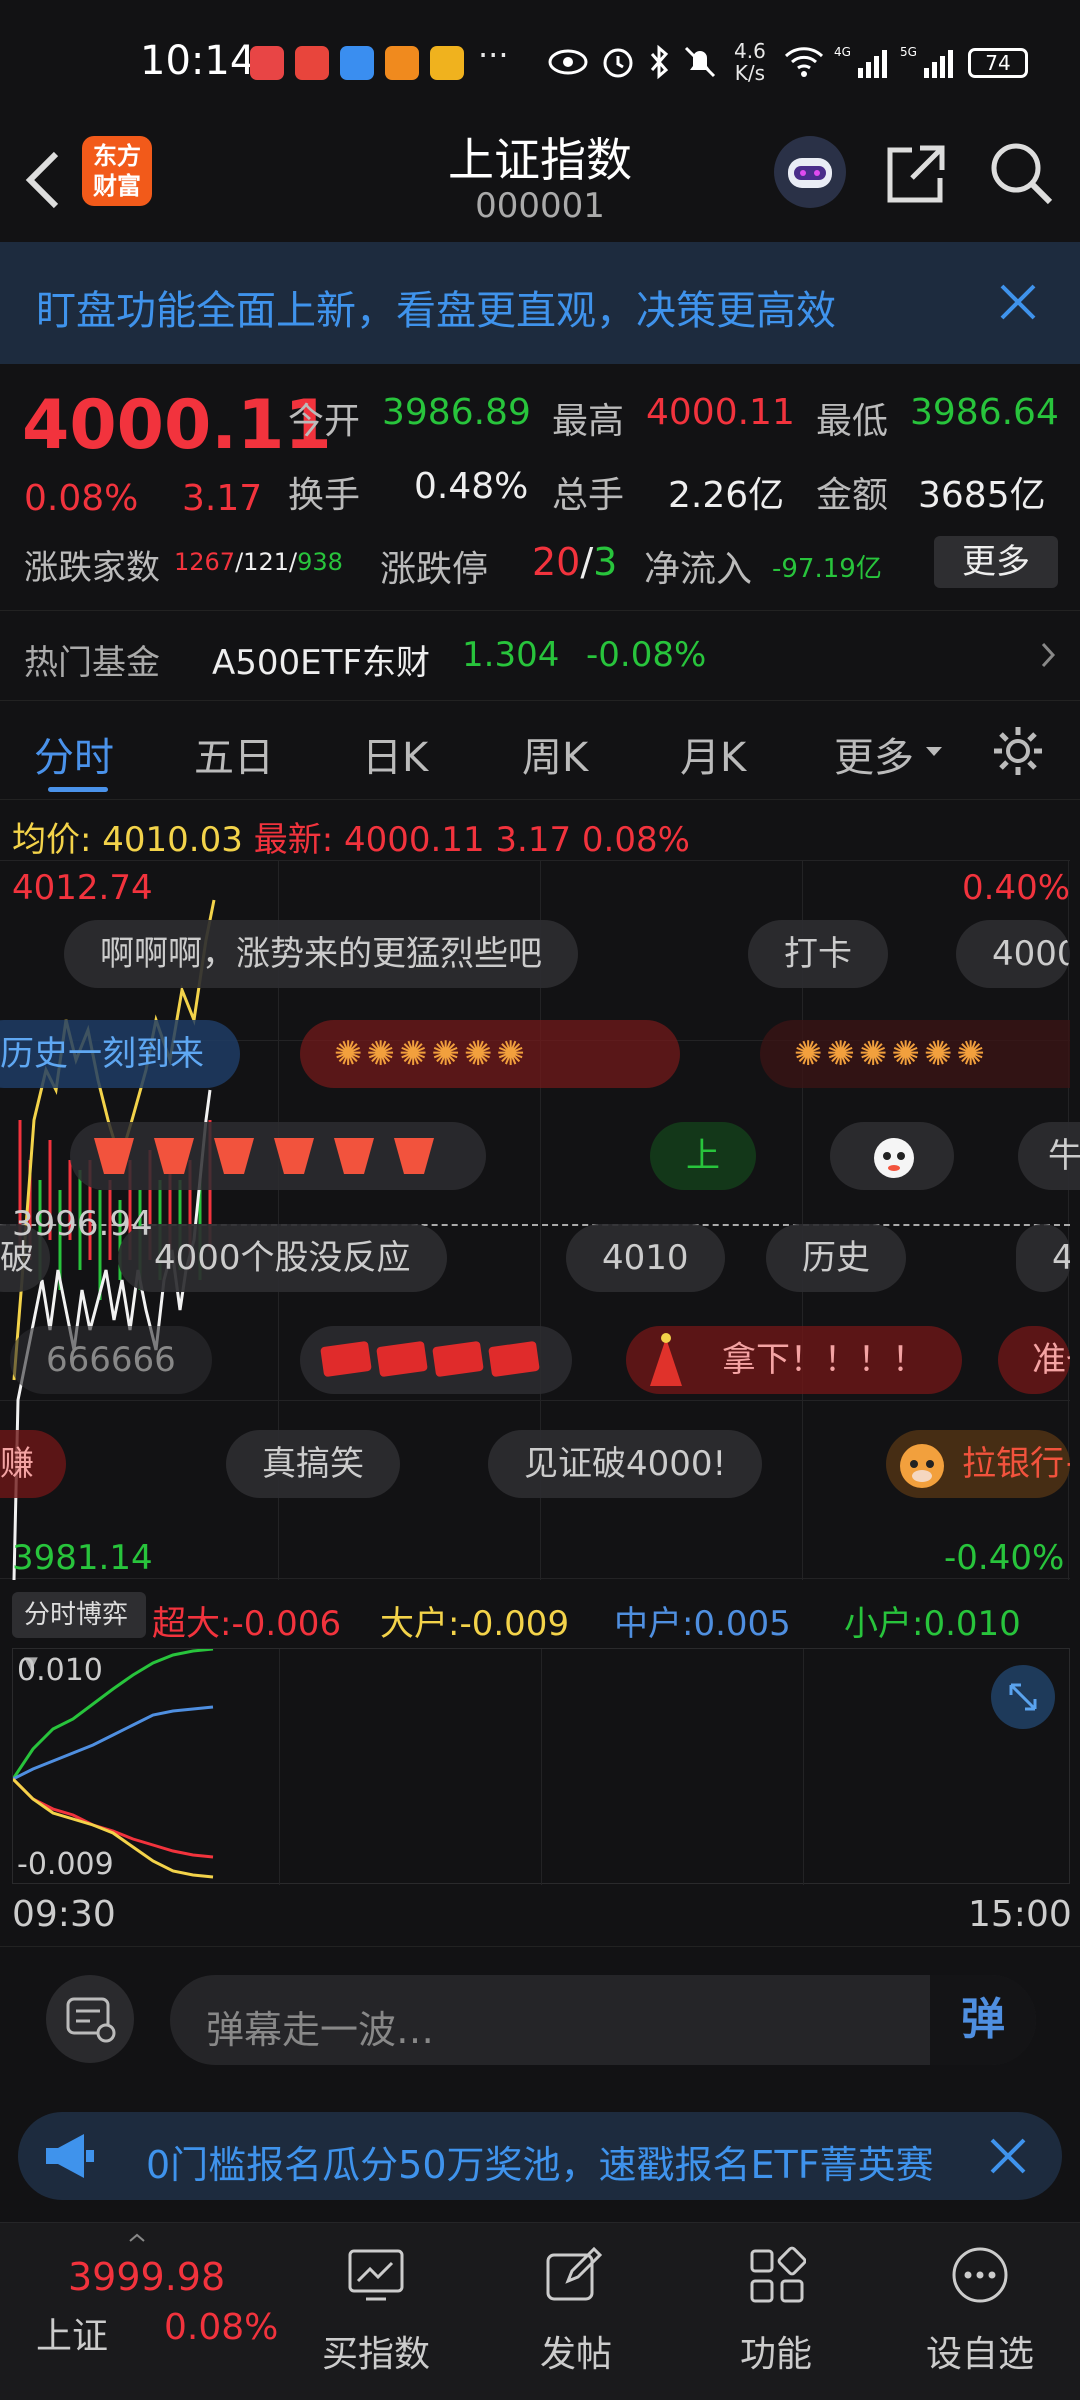 The image size is (1080, 2400). I want to click on status-time: 10:14, so click(198, 61).